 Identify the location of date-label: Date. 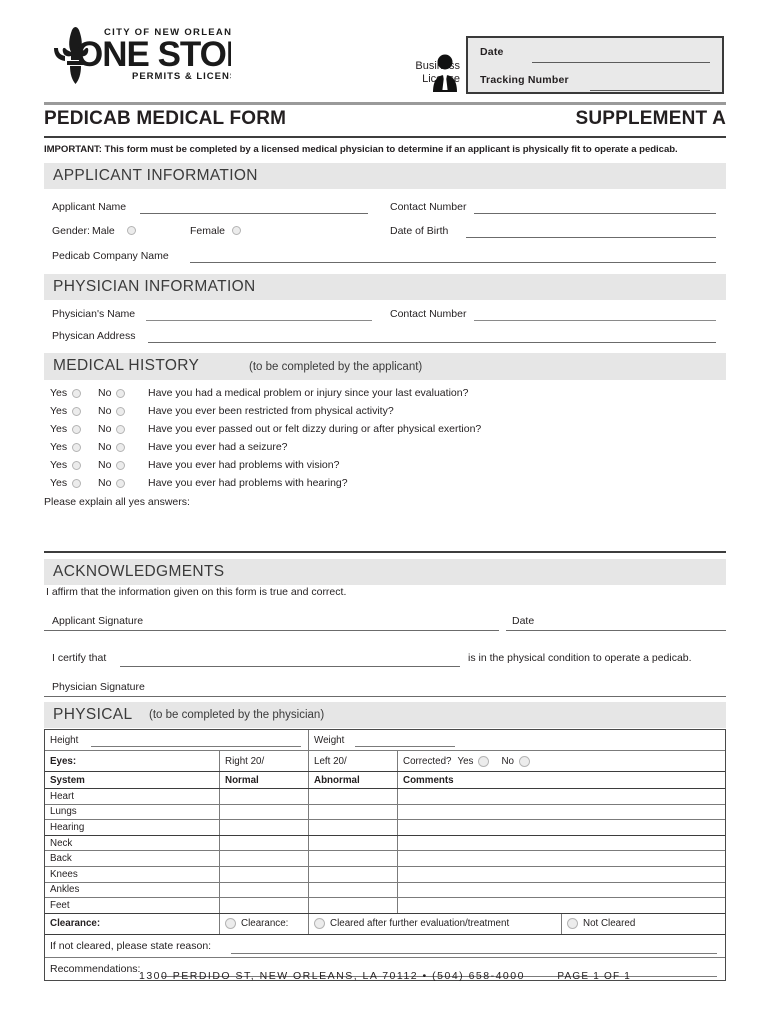
(492, 52).